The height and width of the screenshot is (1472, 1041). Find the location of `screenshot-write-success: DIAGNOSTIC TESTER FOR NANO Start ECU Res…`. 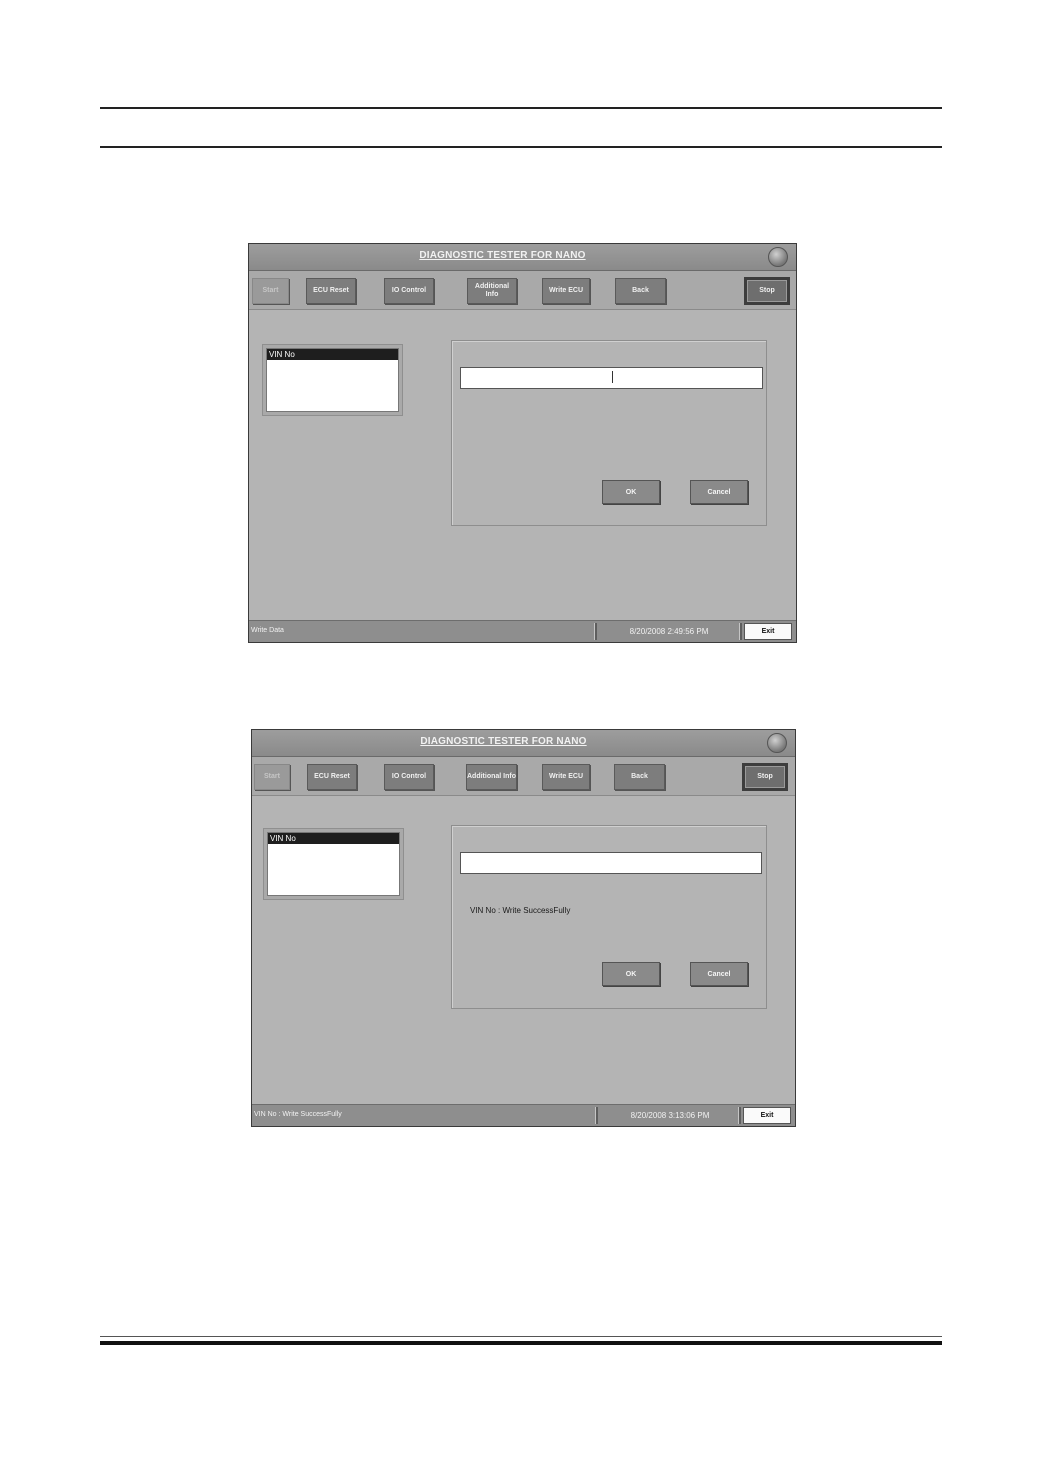

screenshot-write-success: DIAGNOSTIC TESTER FOR NANO Start ECU Res… is located at coordinates (523, 928).